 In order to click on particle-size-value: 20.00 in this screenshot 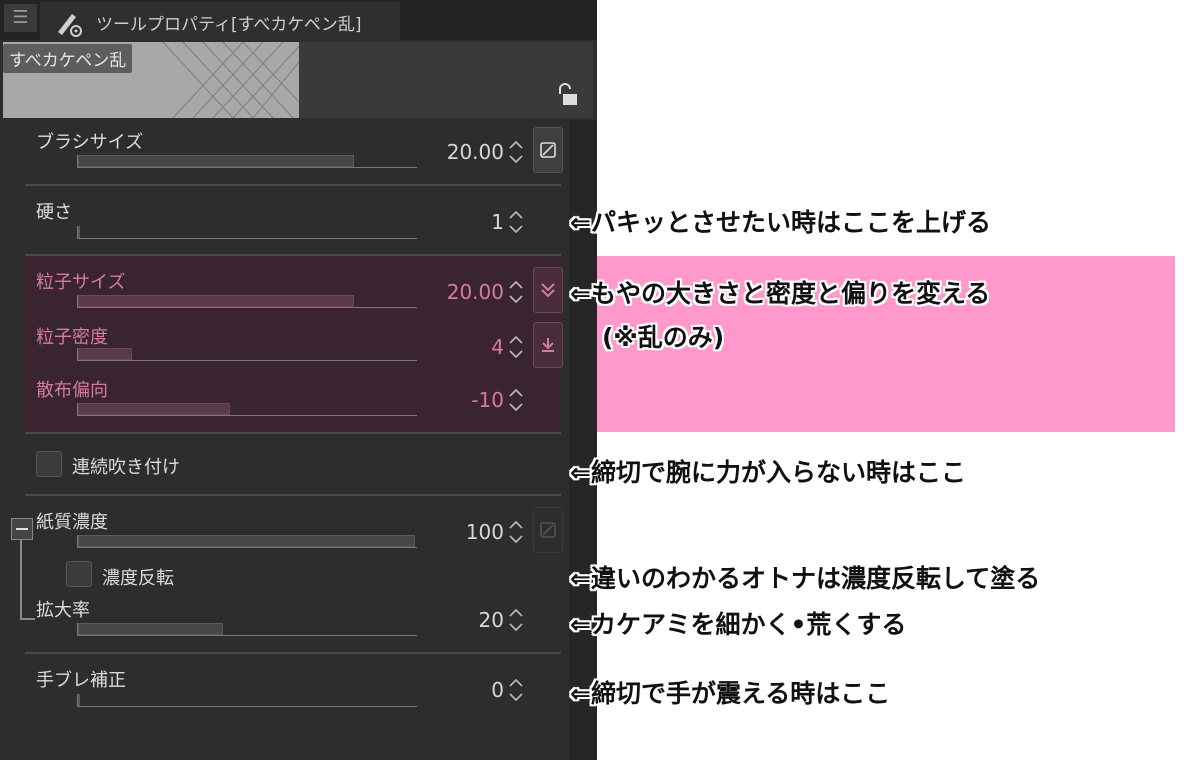, I will do `click(459, 292)`.